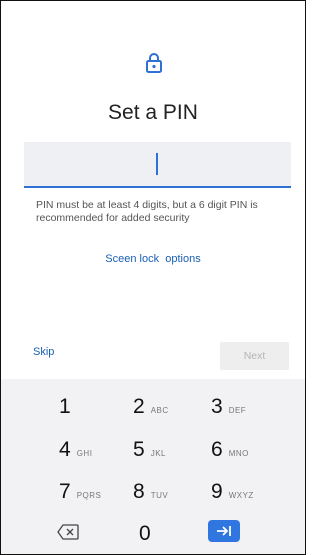 The height and width of the screenshot is (555, 320). What do you see at coordinates (139, 449) in the screenshot?
I see `key-digit: 5` at bounding box center [139, 449].